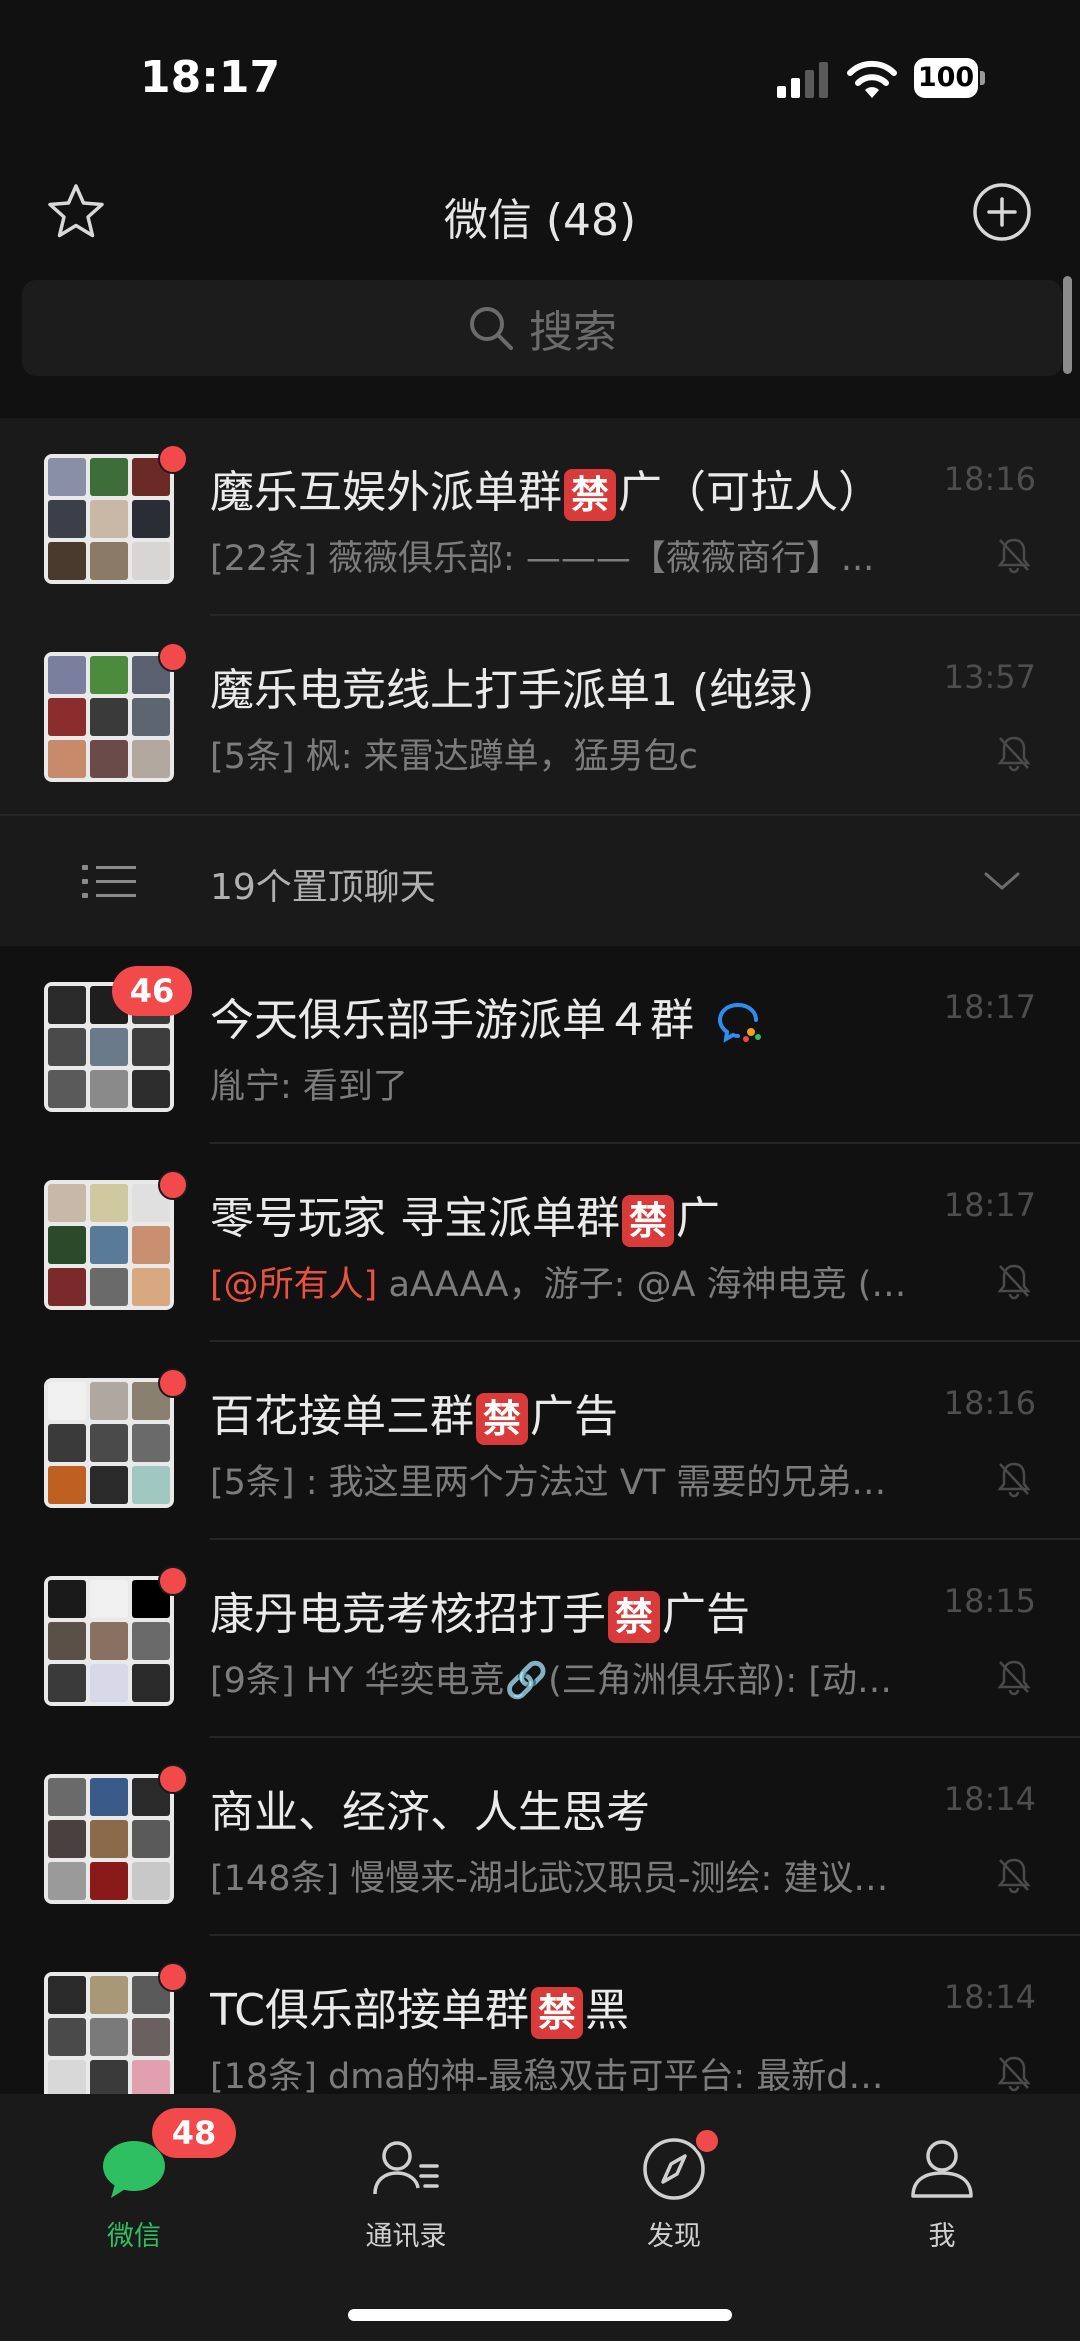 The width and height of the screenshot is (1080, 2341). I want to click on chat-title: 今天俱乐部手游派单４群, so click(575, 1016).